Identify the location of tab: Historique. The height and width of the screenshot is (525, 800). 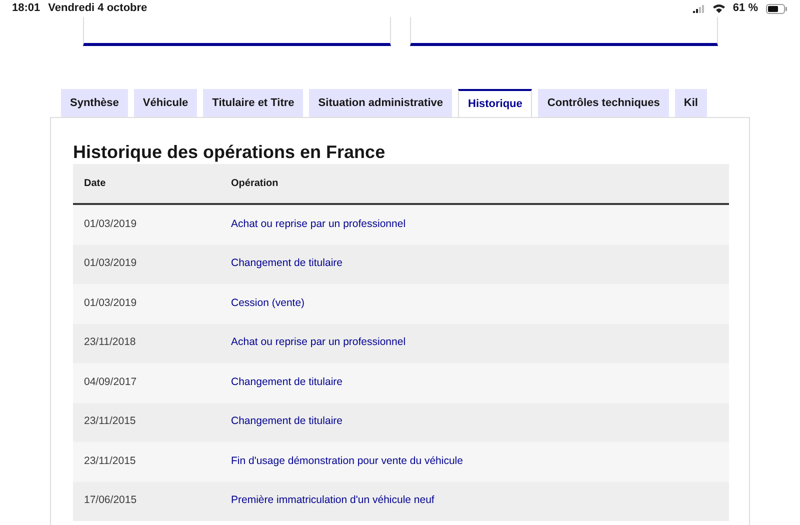
(495, 103).